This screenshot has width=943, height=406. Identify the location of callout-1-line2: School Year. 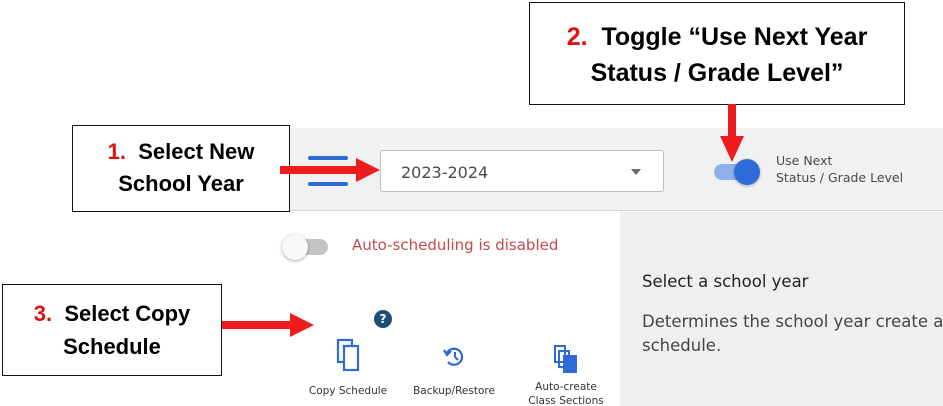
(181, 183).